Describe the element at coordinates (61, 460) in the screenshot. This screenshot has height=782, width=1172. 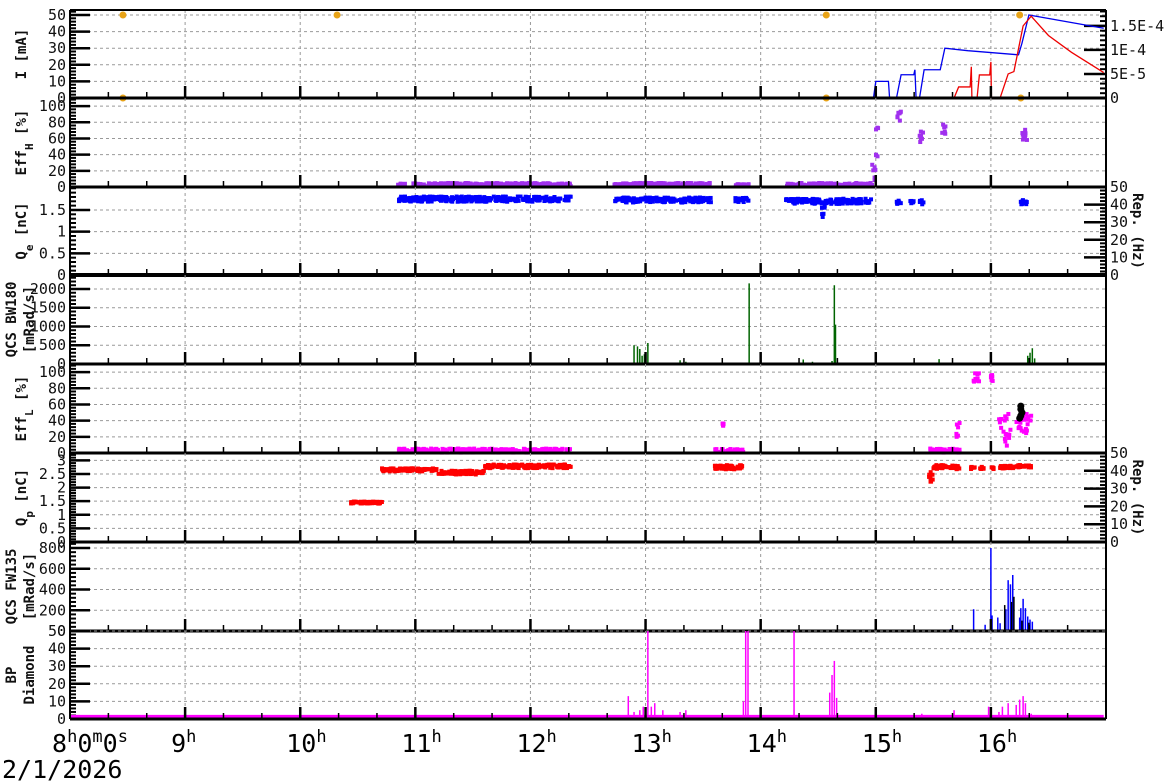
I see `y-tick-label: 3` at that location.